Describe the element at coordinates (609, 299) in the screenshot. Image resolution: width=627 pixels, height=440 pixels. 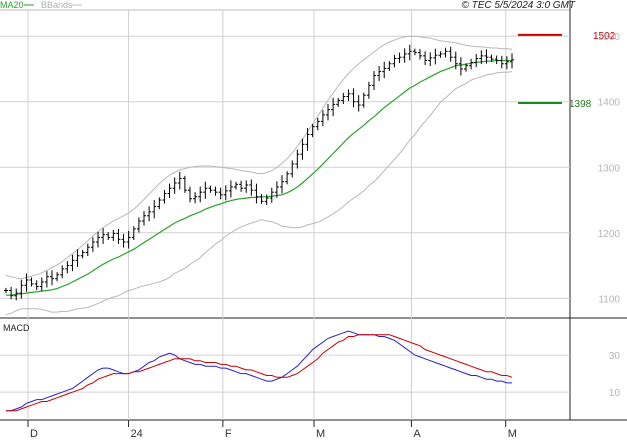
I see `price-y-tick-1100: 1100` at that location.